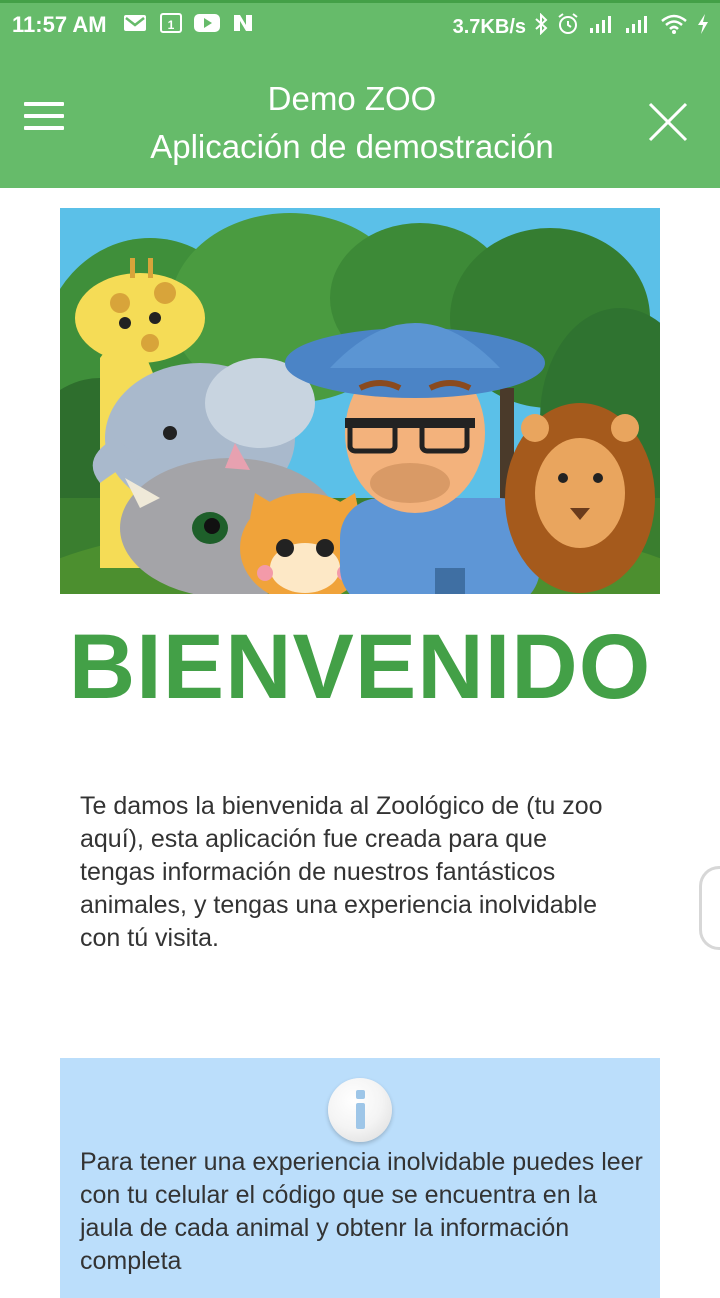 The height and width of the screenshot is (1298, 720). What do you see at coordinates (360, 26) in the screenshot?
I see `status-bar: 11:57 AM 1 3.7KB/s` at bounding box center [360, 26].